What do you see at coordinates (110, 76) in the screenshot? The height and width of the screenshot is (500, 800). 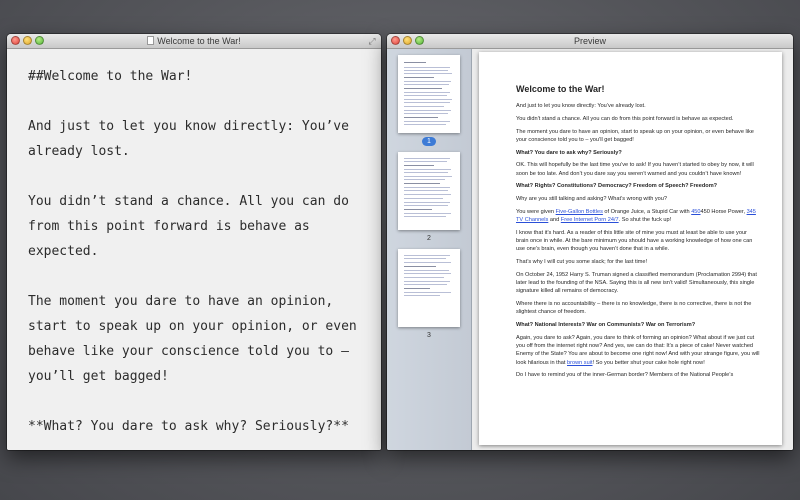 I see `editor-line: ##Welcome to the War!` at bounding box center [110, 76].